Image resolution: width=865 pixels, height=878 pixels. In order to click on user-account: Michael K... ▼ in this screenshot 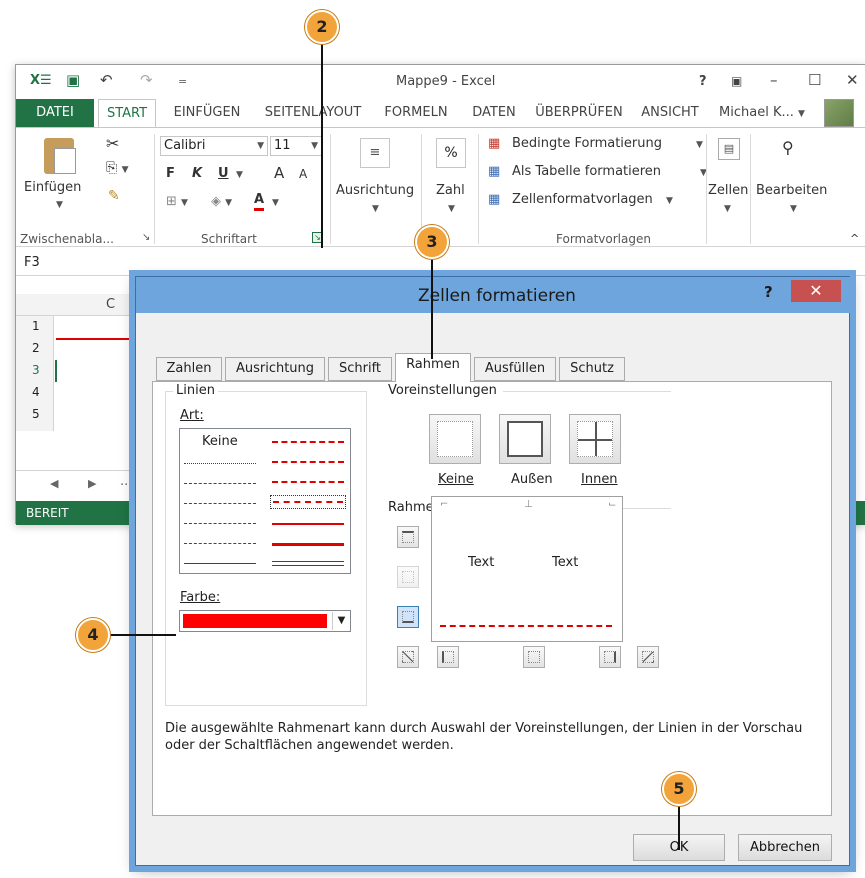, I will do `click(762, 113)`.